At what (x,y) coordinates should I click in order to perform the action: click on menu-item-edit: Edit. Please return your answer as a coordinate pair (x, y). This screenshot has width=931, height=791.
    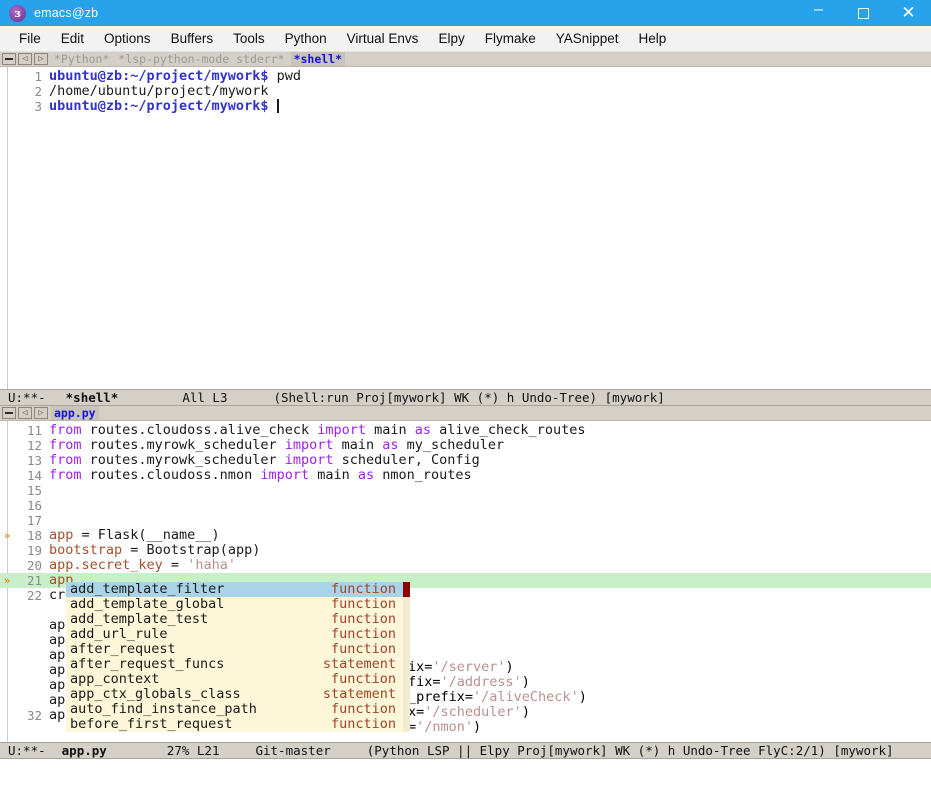
    Looking at the image, I should click on (72, 38).